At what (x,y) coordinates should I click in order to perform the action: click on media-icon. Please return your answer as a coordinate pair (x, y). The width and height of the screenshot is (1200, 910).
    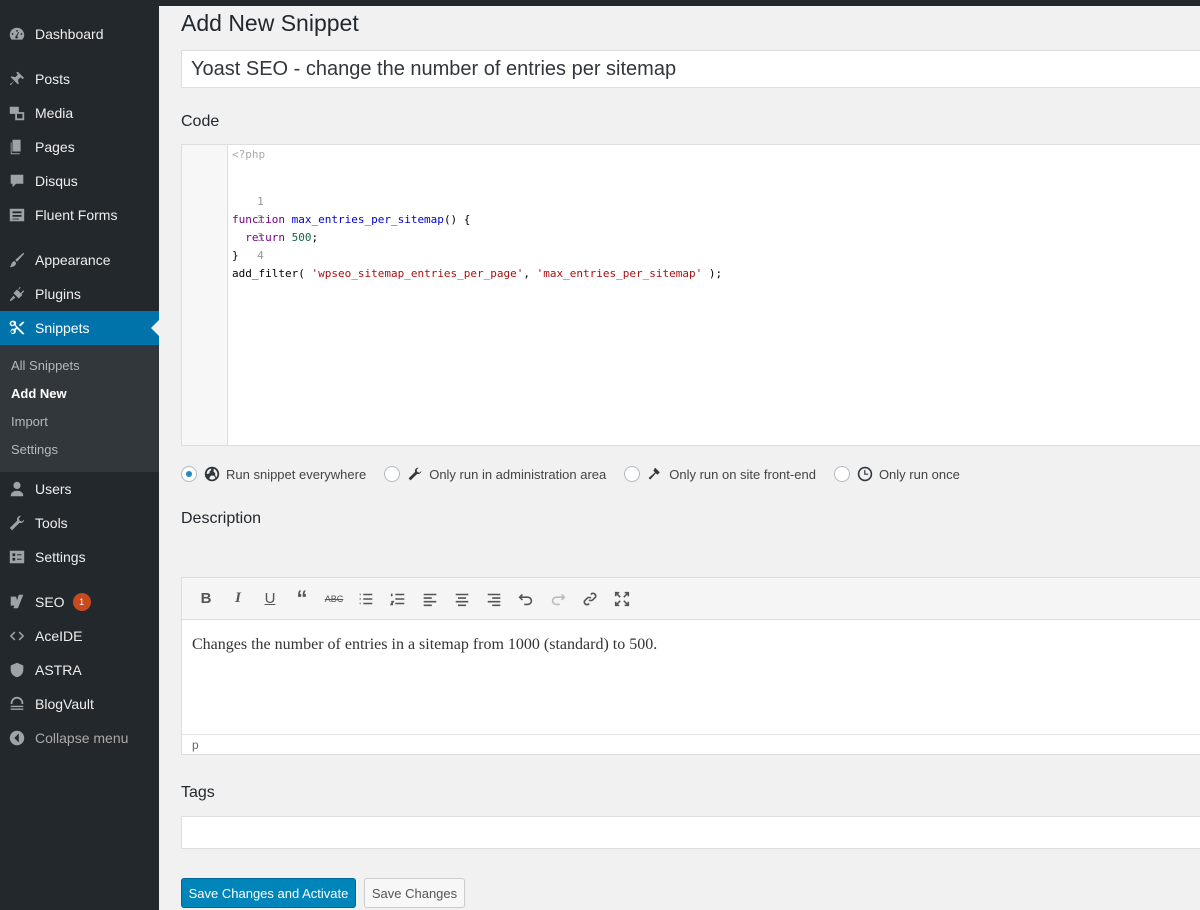
    Looking at the image, I should click on (17, 113).